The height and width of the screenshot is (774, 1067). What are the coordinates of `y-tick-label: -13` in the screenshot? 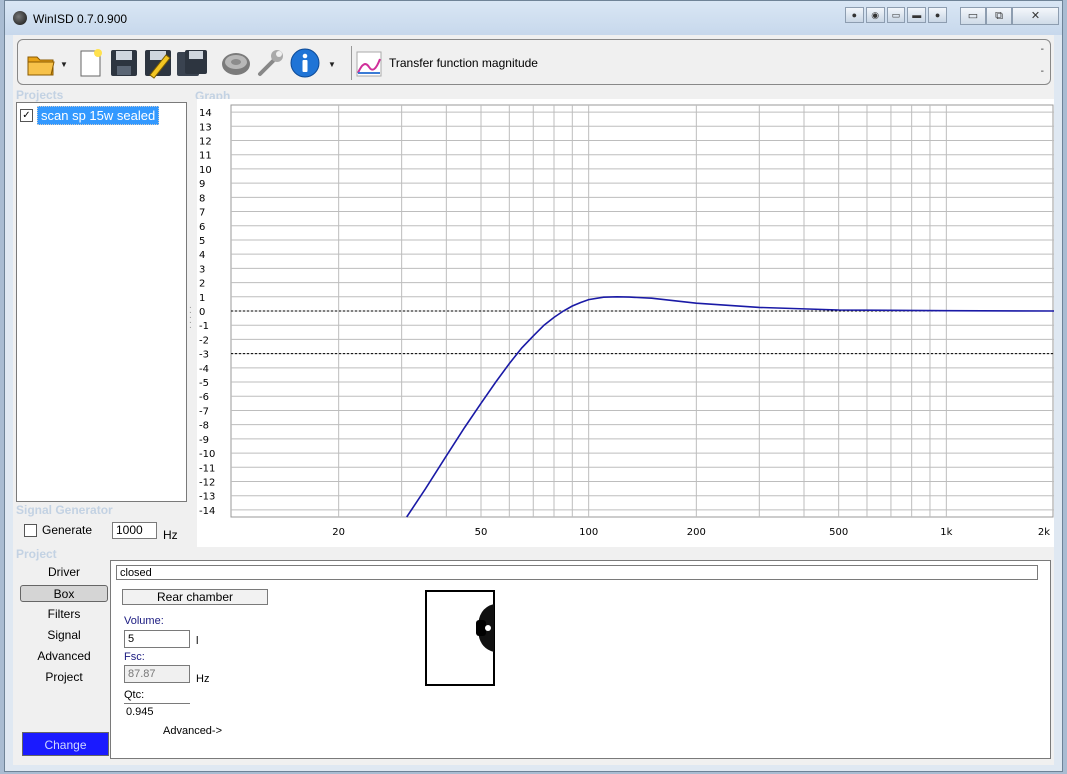 It's located at (207, 497).